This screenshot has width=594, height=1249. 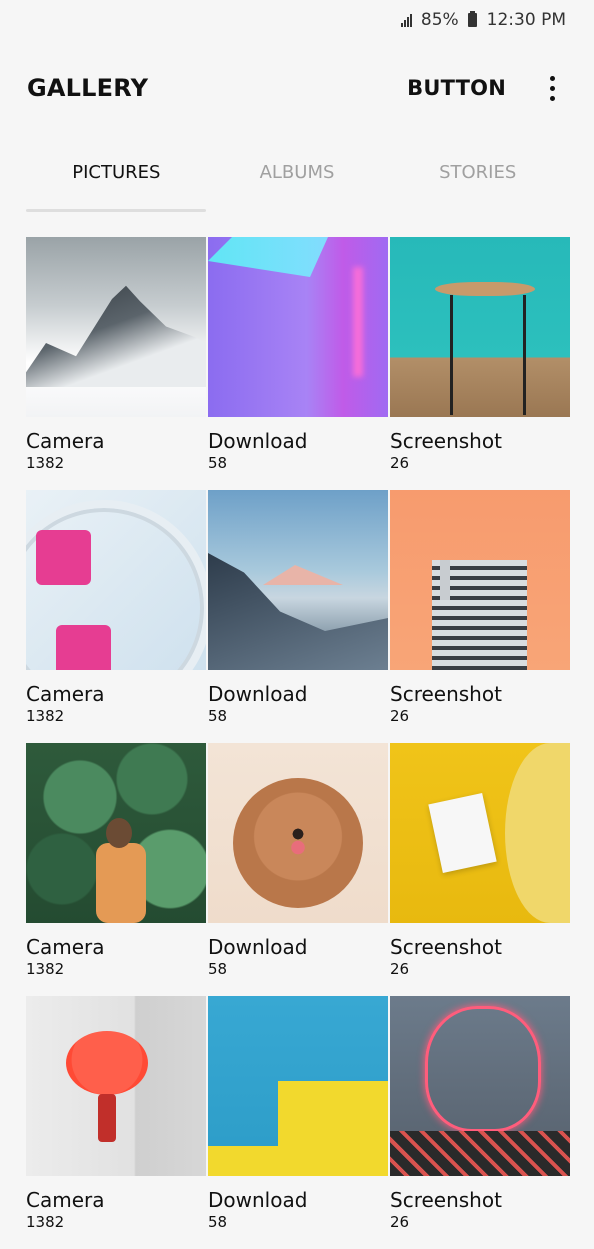 I want to click on tab-bar: PICTURES ALBUMS STORIES, so click(x=297, y=178).